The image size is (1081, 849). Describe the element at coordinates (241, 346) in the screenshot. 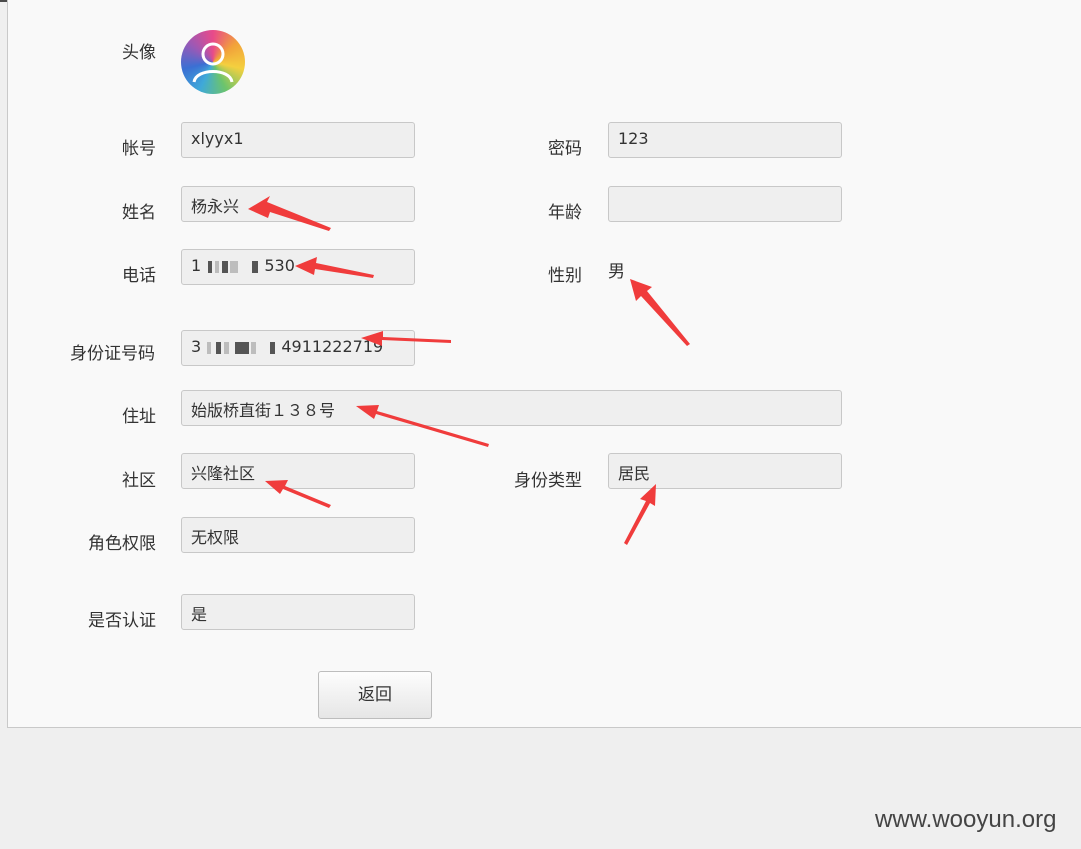

I see `id-mask` at that location.